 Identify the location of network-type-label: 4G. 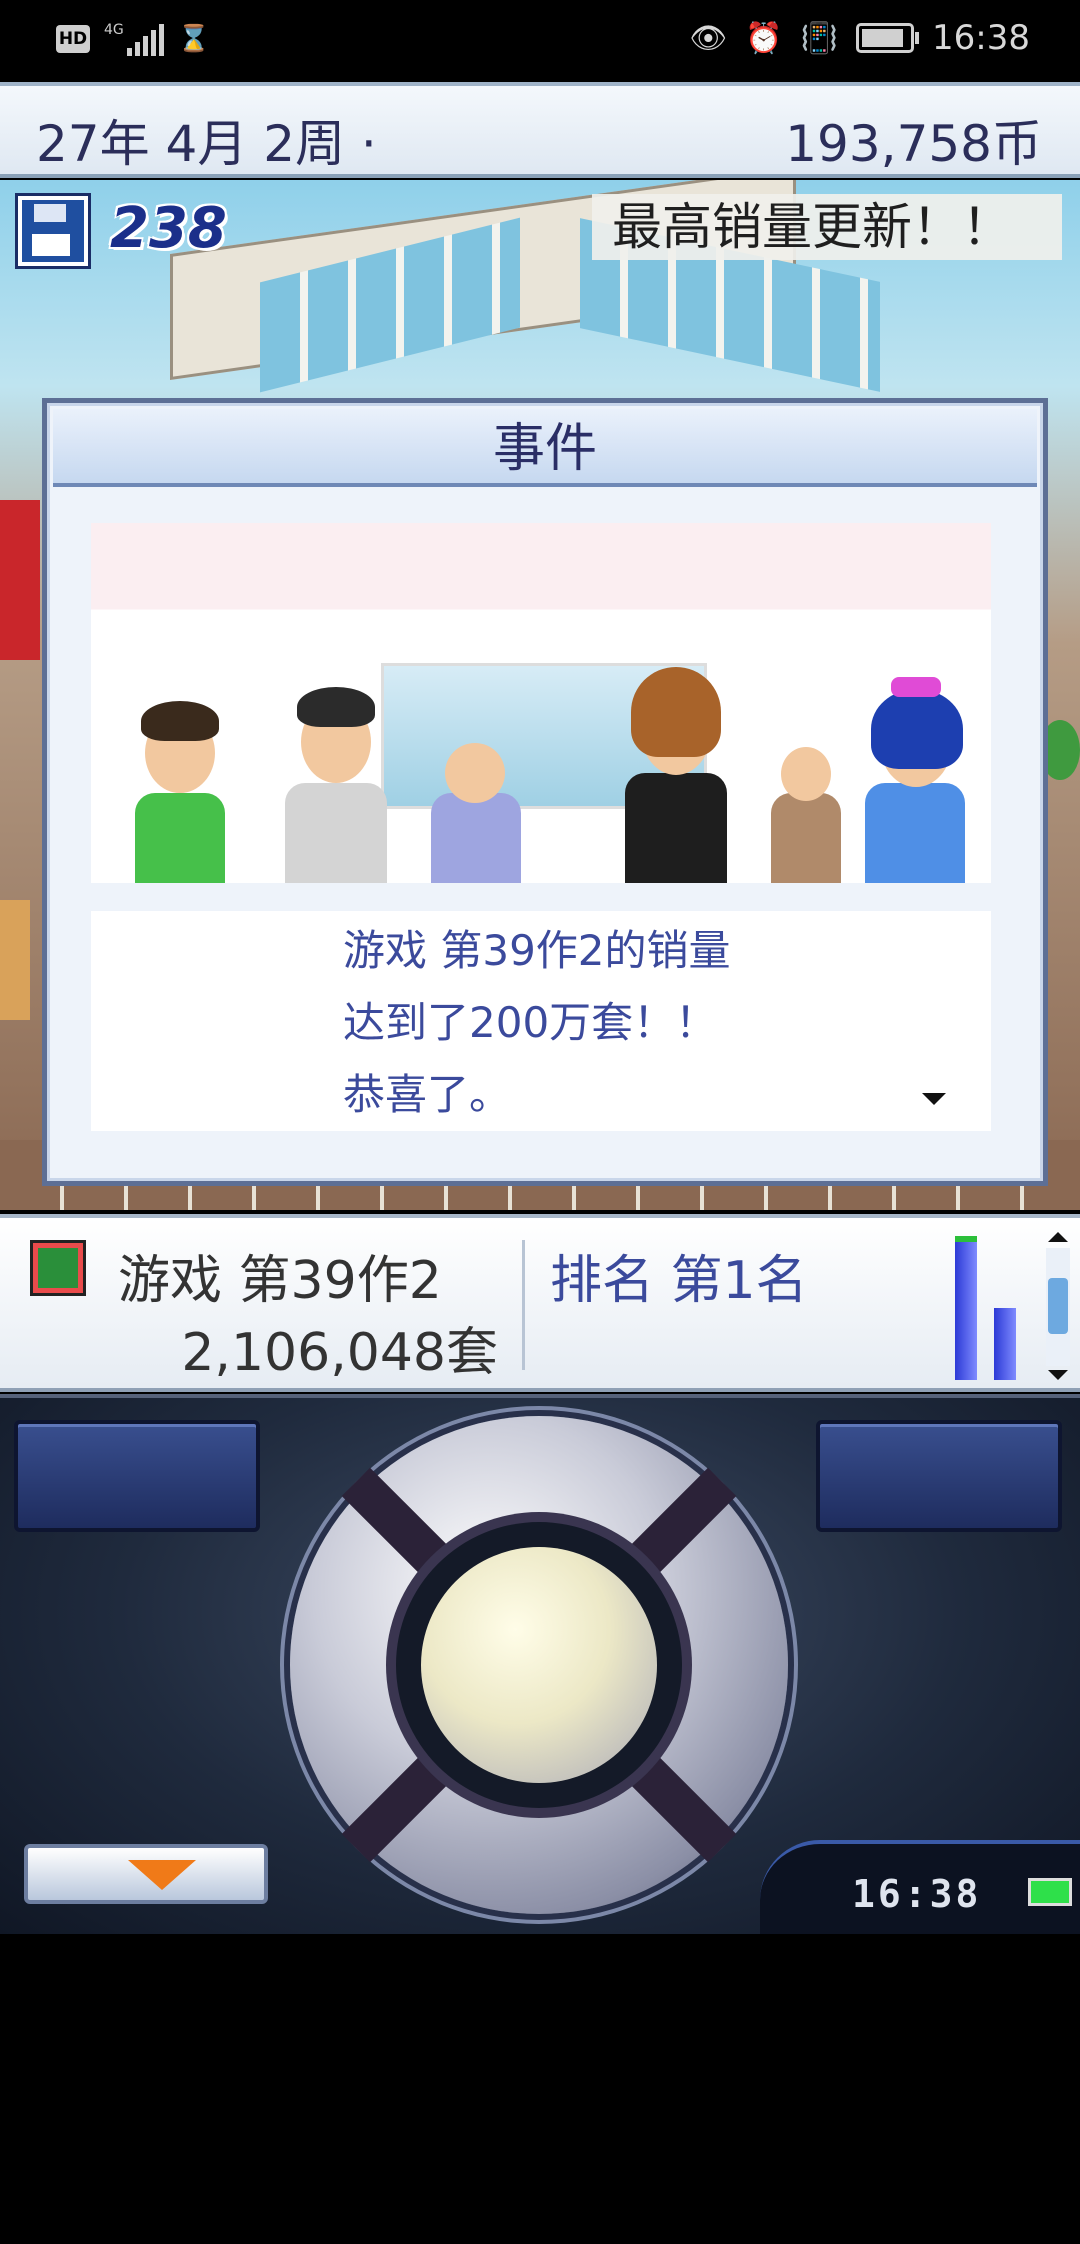
(114, 30).